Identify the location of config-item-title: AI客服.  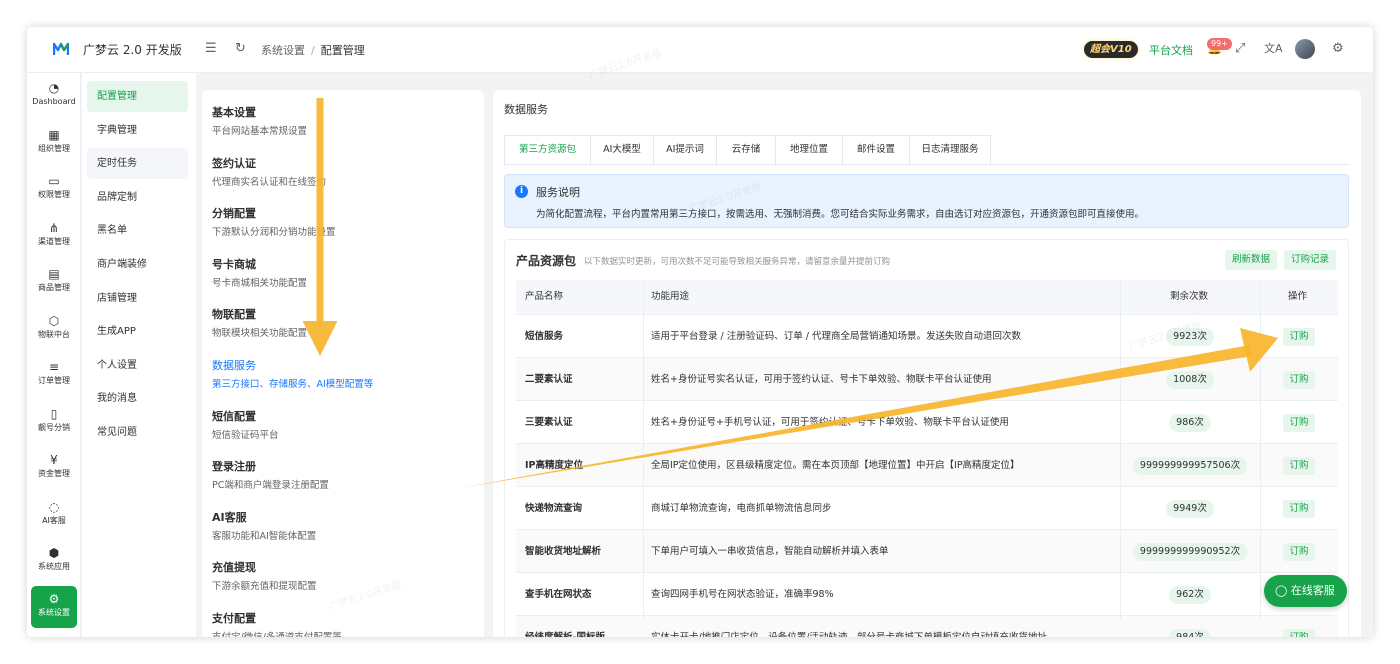
(229, 517).